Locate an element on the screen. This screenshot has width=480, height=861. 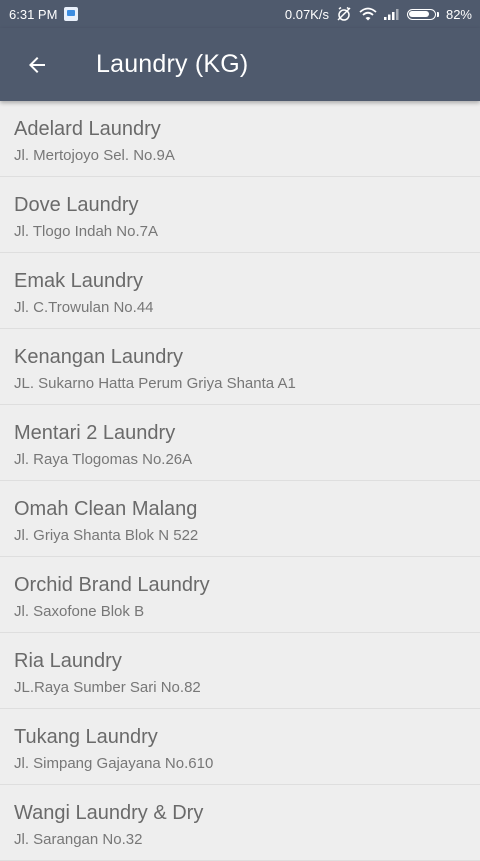
back-button is located at coordinates (37, 65).